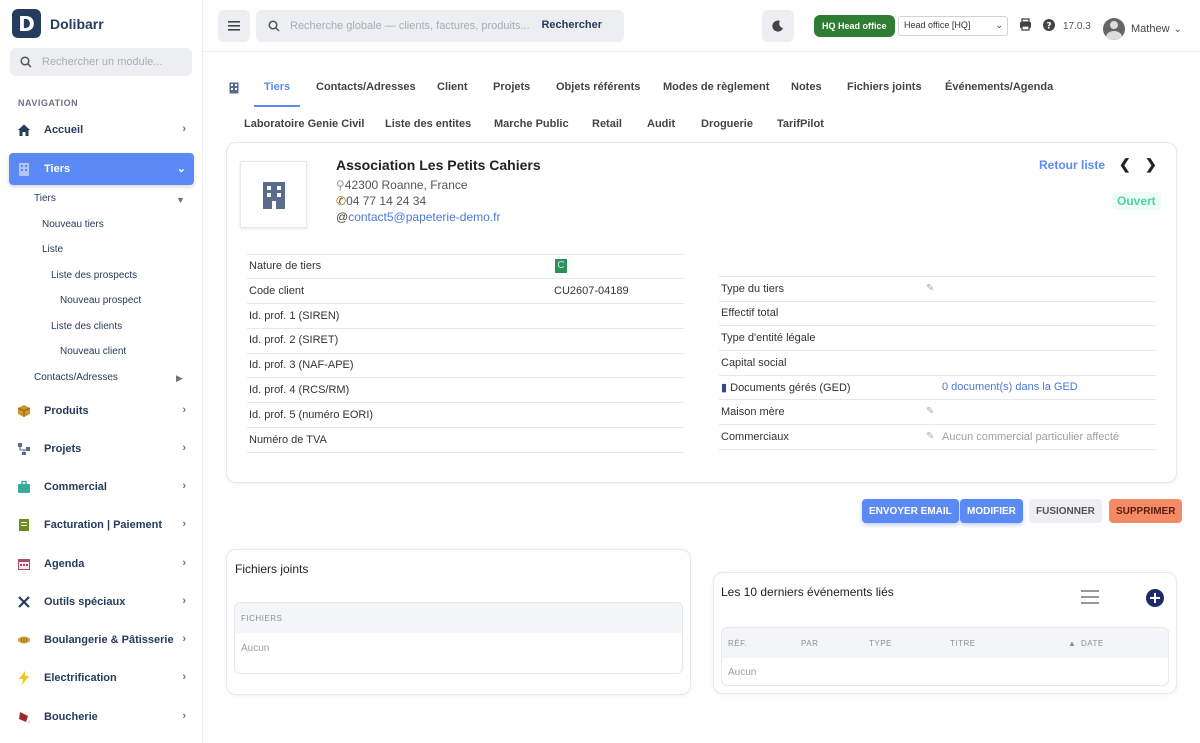 The width and height of the screenshot is (1200, 743). What do you see at coordinates (272, 569) in the screenshot?
I see `files-title: Fichiers joints` at bounding box center [272, 569].